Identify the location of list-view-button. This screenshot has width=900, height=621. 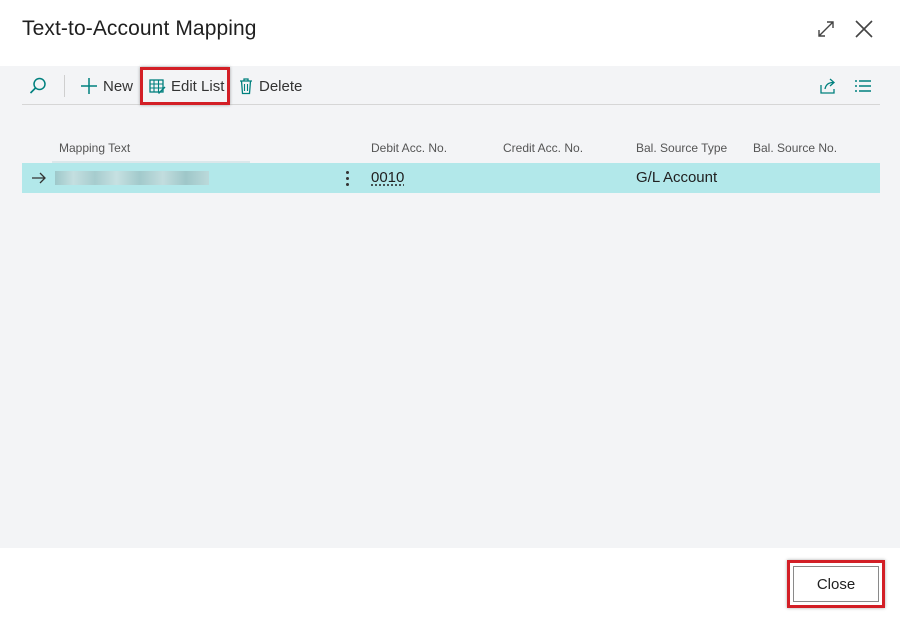
(863, 86).